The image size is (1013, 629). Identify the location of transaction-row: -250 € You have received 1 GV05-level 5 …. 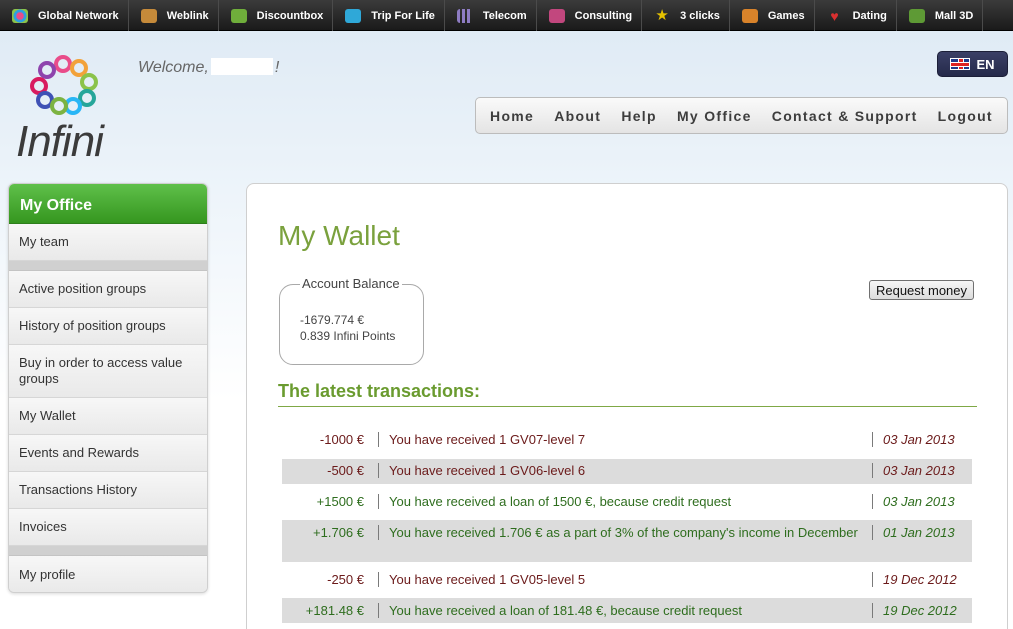
(627, 581).